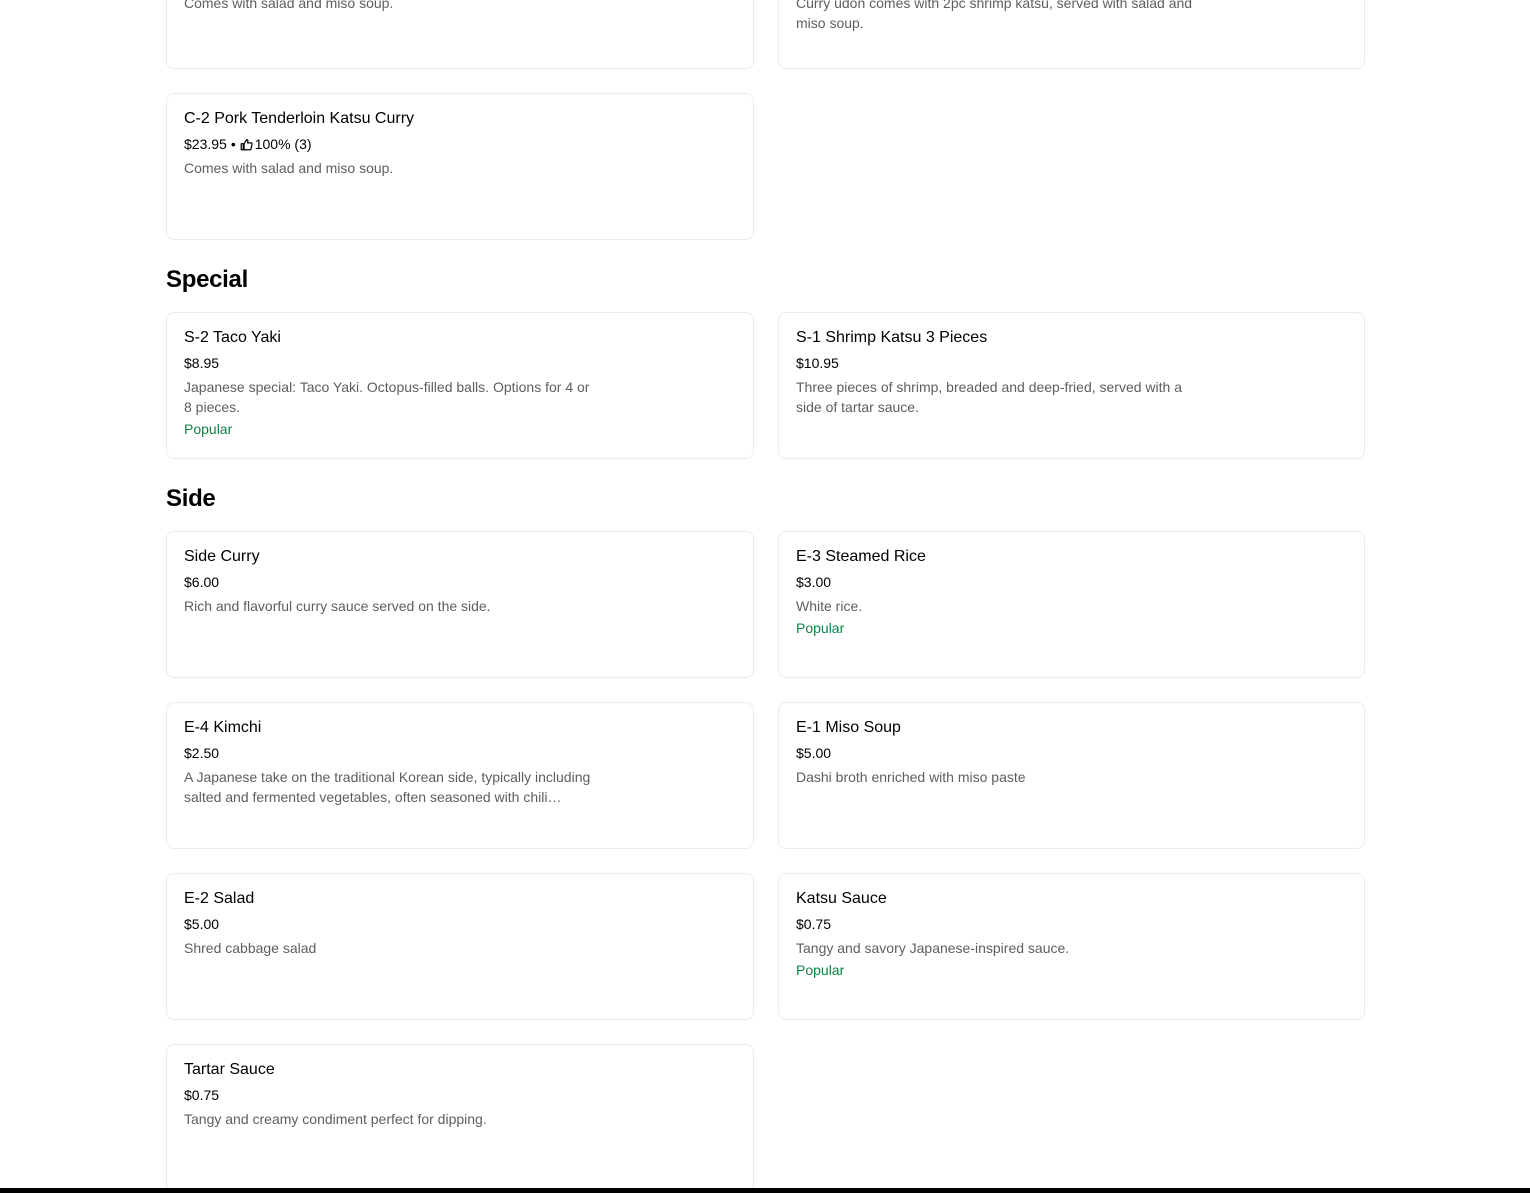 The height and width of the screenshot is (1193, 1530). What do you see at coordinates (841, 898) in the screenshot?
I see `item-title: Katsu Sauce` at bounding box center [841, 898].